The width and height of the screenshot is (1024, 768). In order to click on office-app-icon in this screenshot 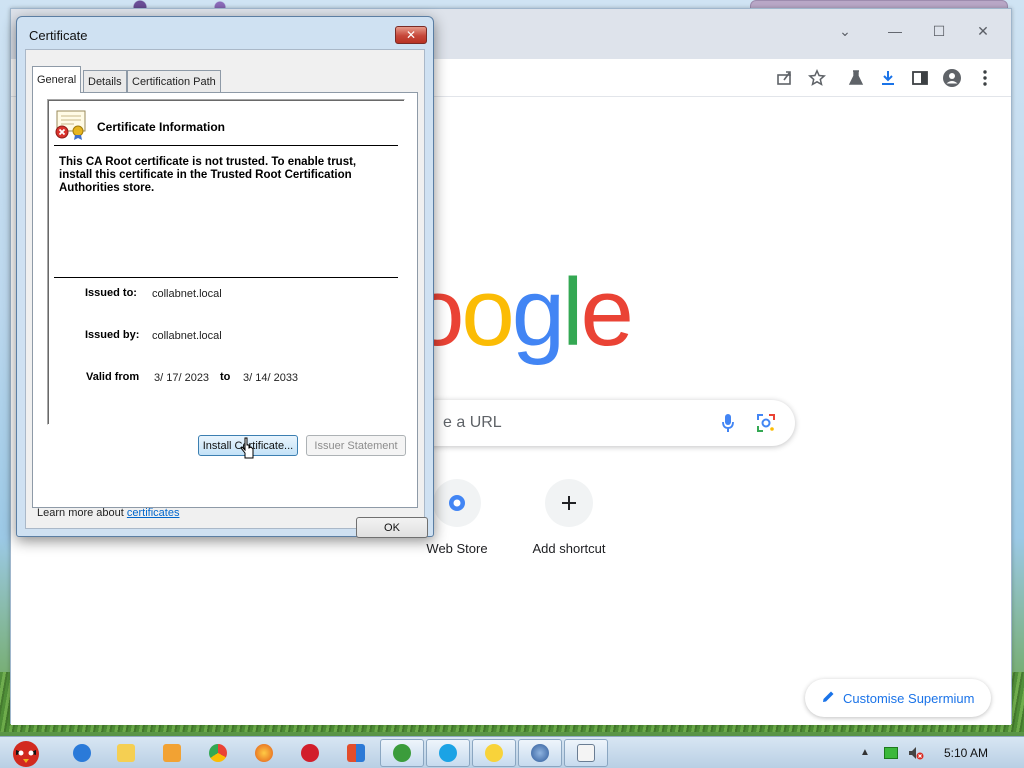, I will do `click(356, 753)`.